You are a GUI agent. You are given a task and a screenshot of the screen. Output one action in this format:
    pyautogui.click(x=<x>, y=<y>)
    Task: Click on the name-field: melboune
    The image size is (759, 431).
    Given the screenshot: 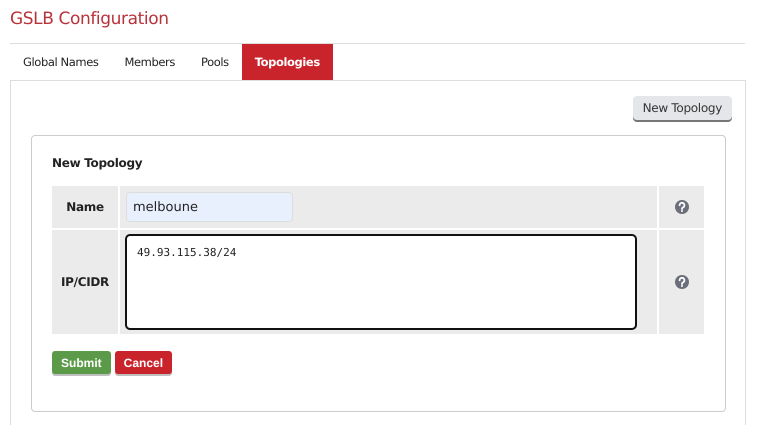 What is the action you would take?
    pyautogui.click(x=209, y=207)
    